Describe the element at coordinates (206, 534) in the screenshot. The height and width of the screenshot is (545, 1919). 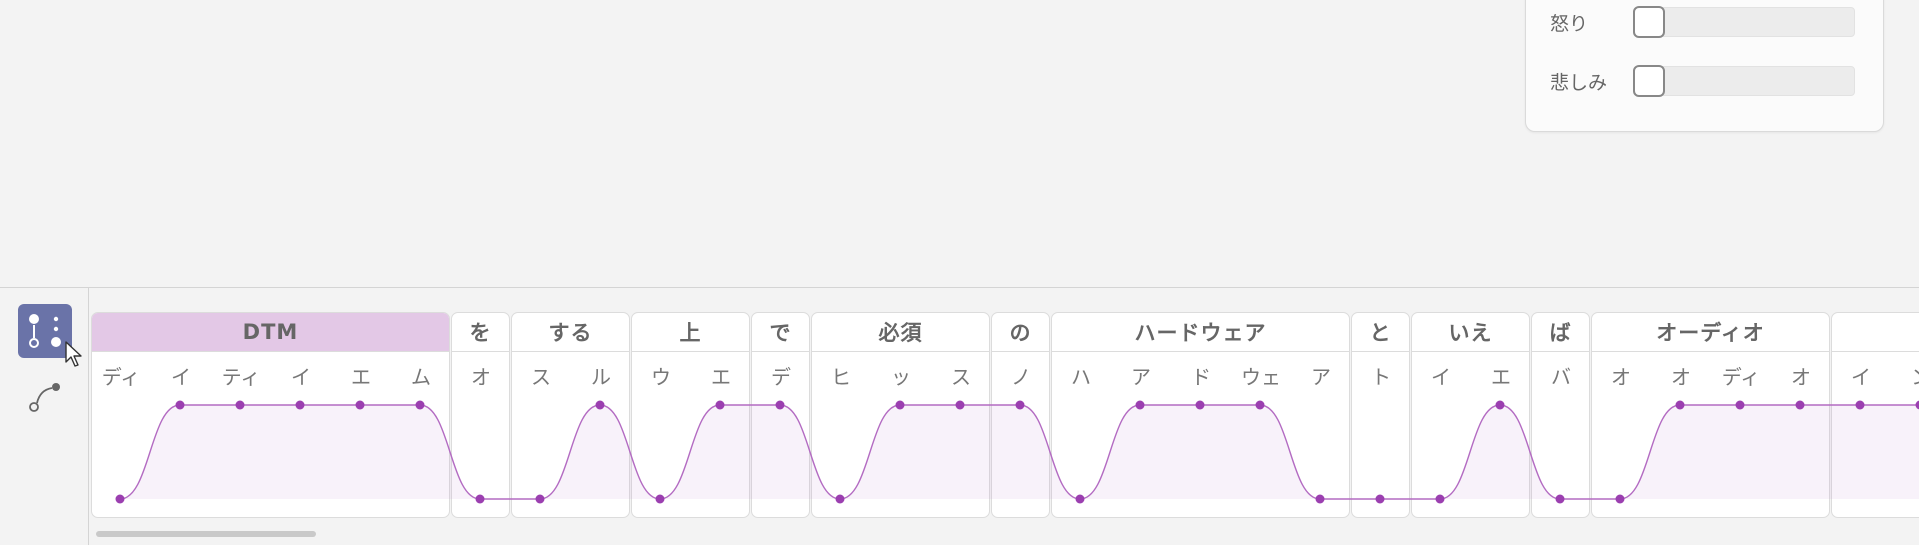
I see `horizontal-scrollbar` at that location.